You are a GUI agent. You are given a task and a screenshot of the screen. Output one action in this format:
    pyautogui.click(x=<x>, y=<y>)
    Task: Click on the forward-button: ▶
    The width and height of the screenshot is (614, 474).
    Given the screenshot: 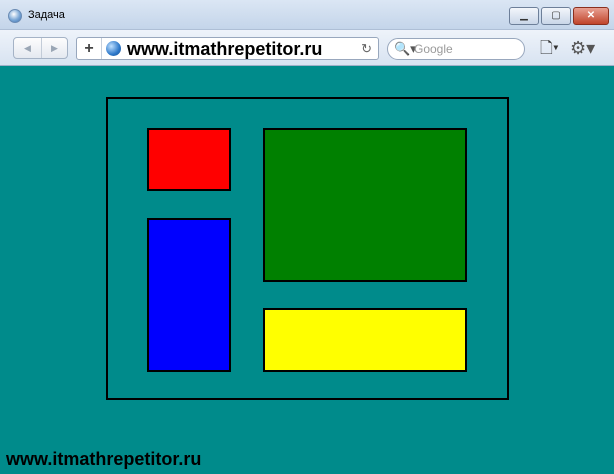 What is the action you would take?
    pyautogui.click(x=54, y=48)
    